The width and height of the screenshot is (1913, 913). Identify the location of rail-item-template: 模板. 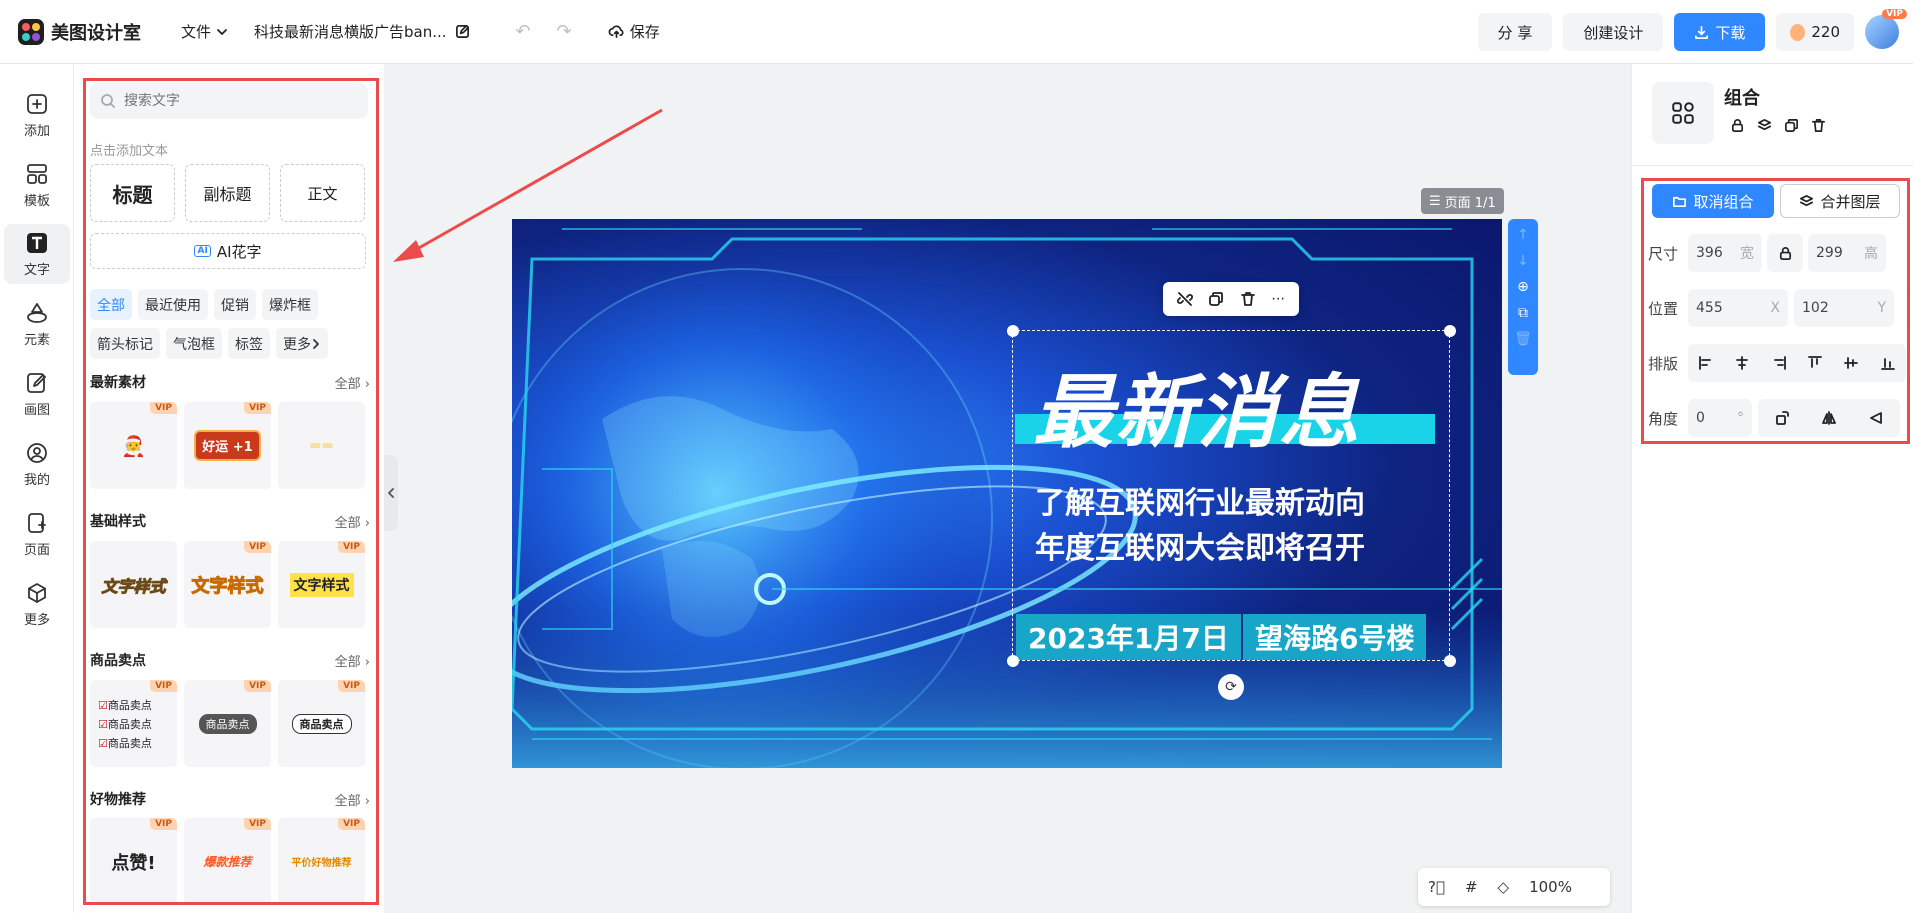
(37, 185).